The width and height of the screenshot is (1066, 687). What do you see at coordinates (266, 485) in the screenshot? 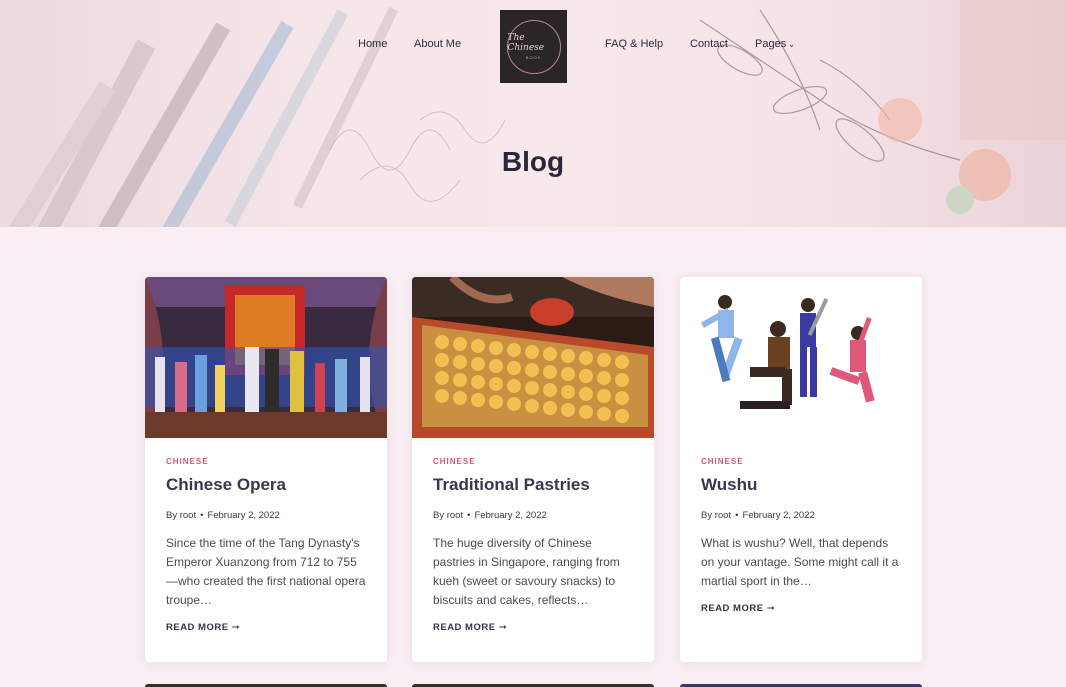
I see `post-title: Chinese Opera` at bounding box center [266, 485].